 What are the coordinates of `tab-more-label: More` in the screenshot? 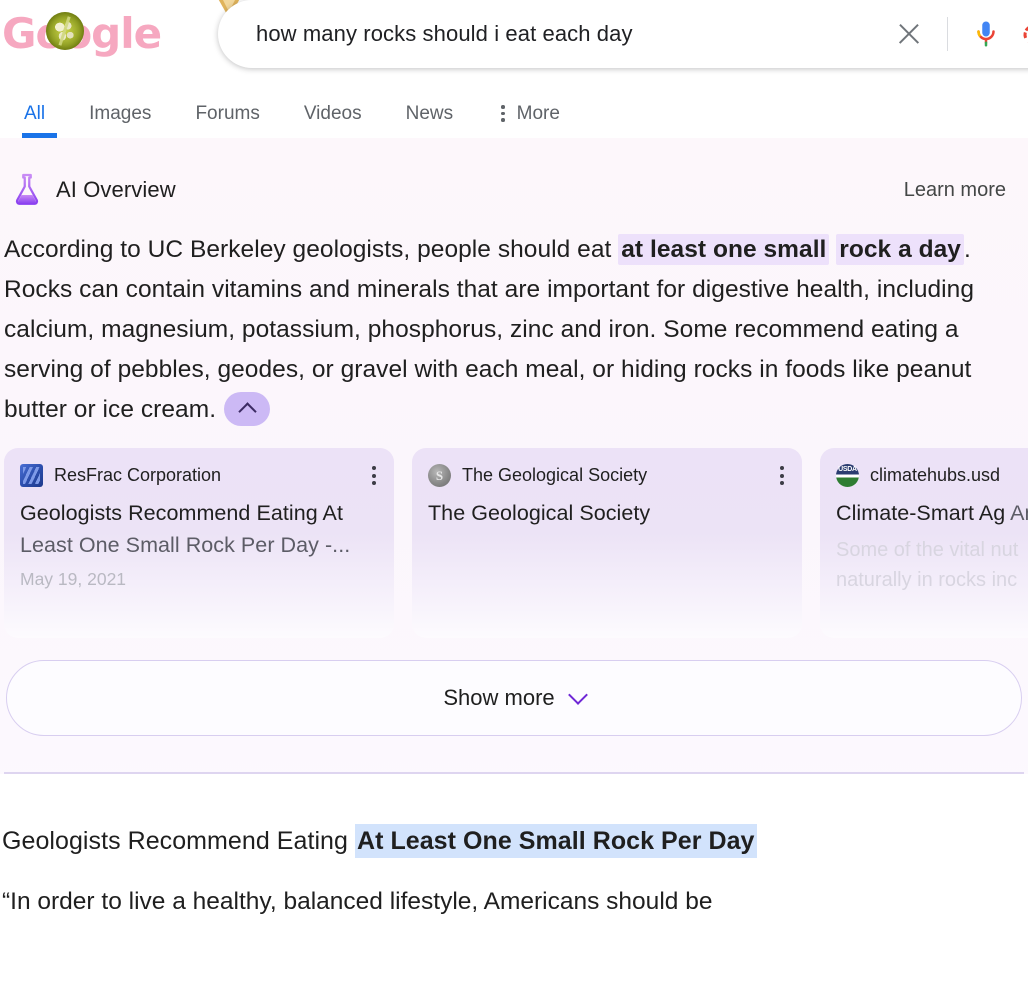 It's located at (538, 113).